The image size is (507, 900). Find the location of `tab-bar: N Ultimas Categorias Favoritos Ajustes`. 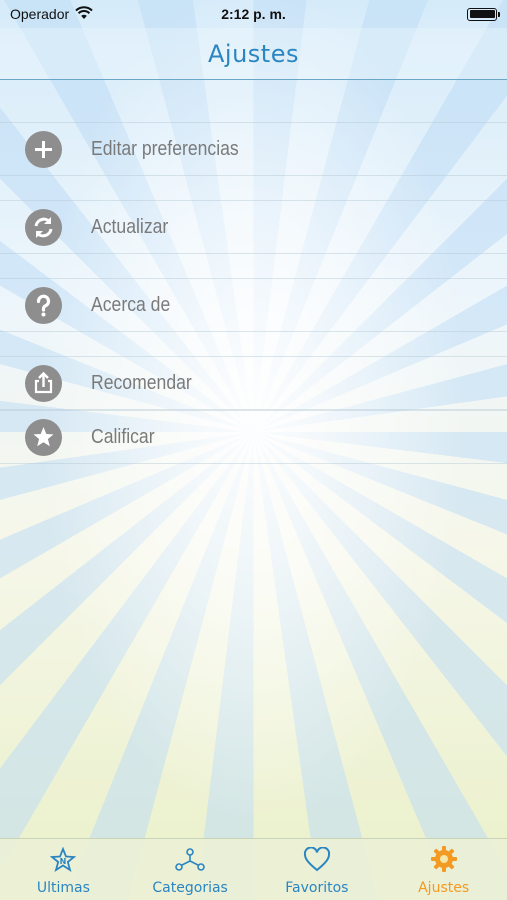

tab-bar: N Ultimas Categorias Favoritos Ajustes is located at coordinates (253, 869).